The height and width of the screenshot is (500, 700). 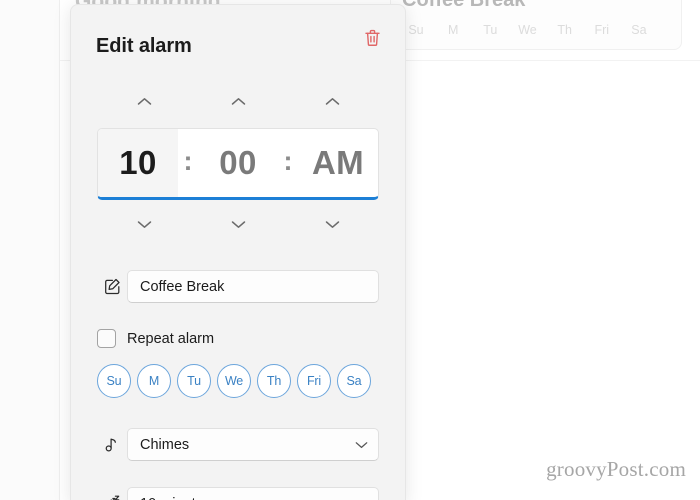 I want to click on day-chip-fri: Fri, so click(x=314, y=381).